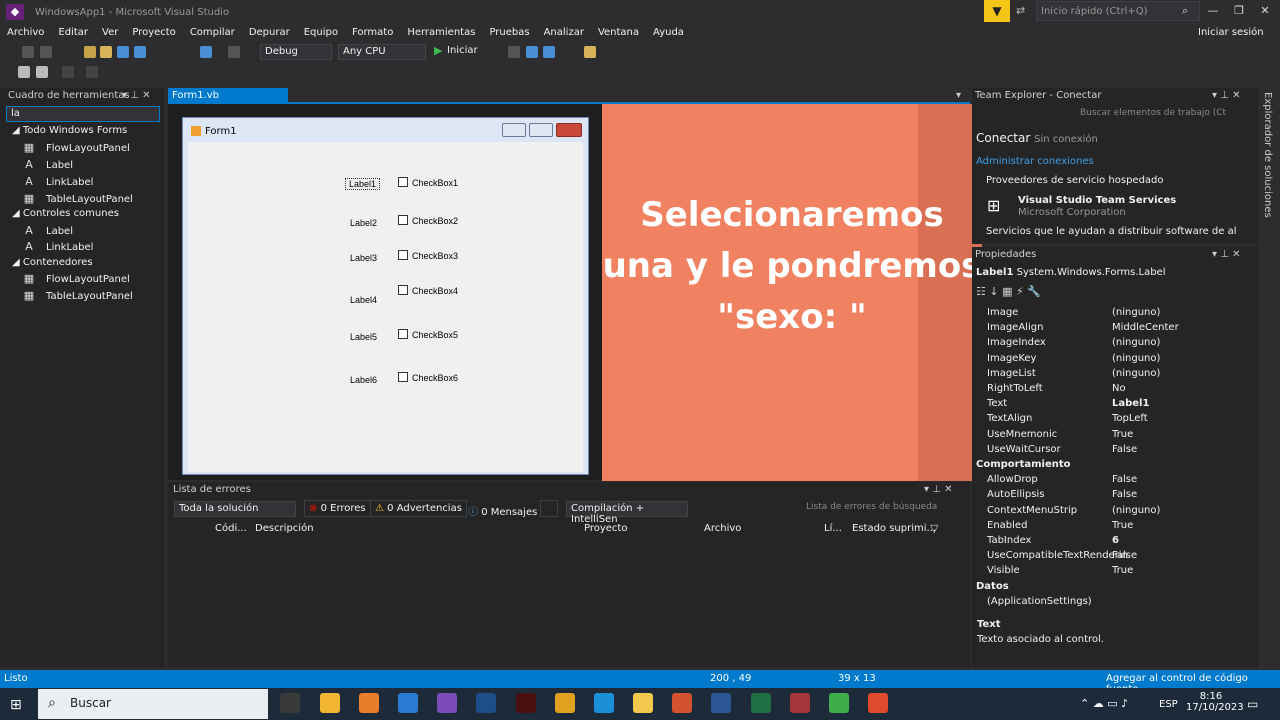 Image resolution: width=1280 pixels, height=720 pixels. Describe the element at coordinates (290, 703) in the screenshot. I see `task-view-icon` at that location.